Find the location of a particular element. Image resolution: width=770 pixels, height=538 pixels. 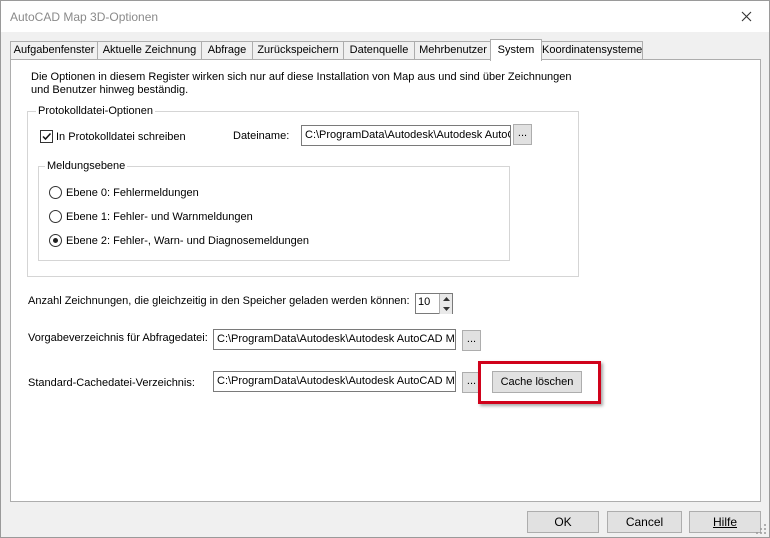

filename-label: Dateiname: is located at coordinates (261, 136).